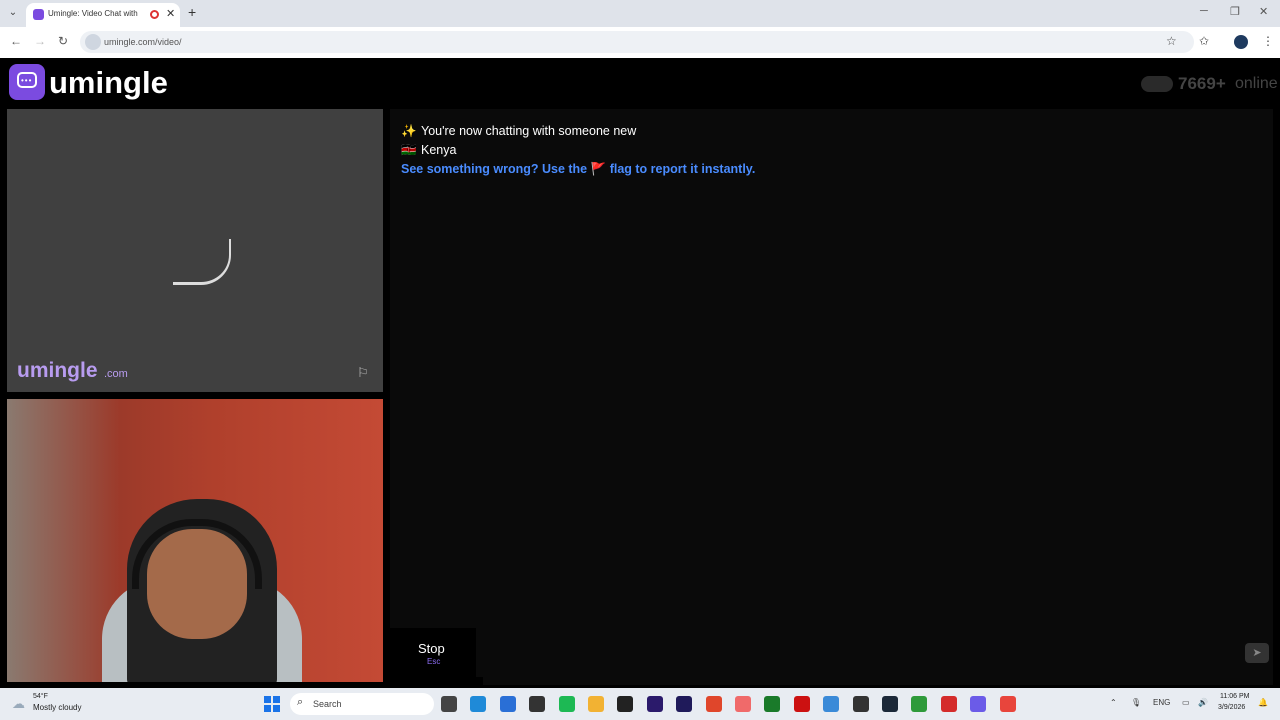  What do you see at coordinates (772, 704) in the screenshot?
I see `terminal-app-icon` at bounding box center [772, 704].